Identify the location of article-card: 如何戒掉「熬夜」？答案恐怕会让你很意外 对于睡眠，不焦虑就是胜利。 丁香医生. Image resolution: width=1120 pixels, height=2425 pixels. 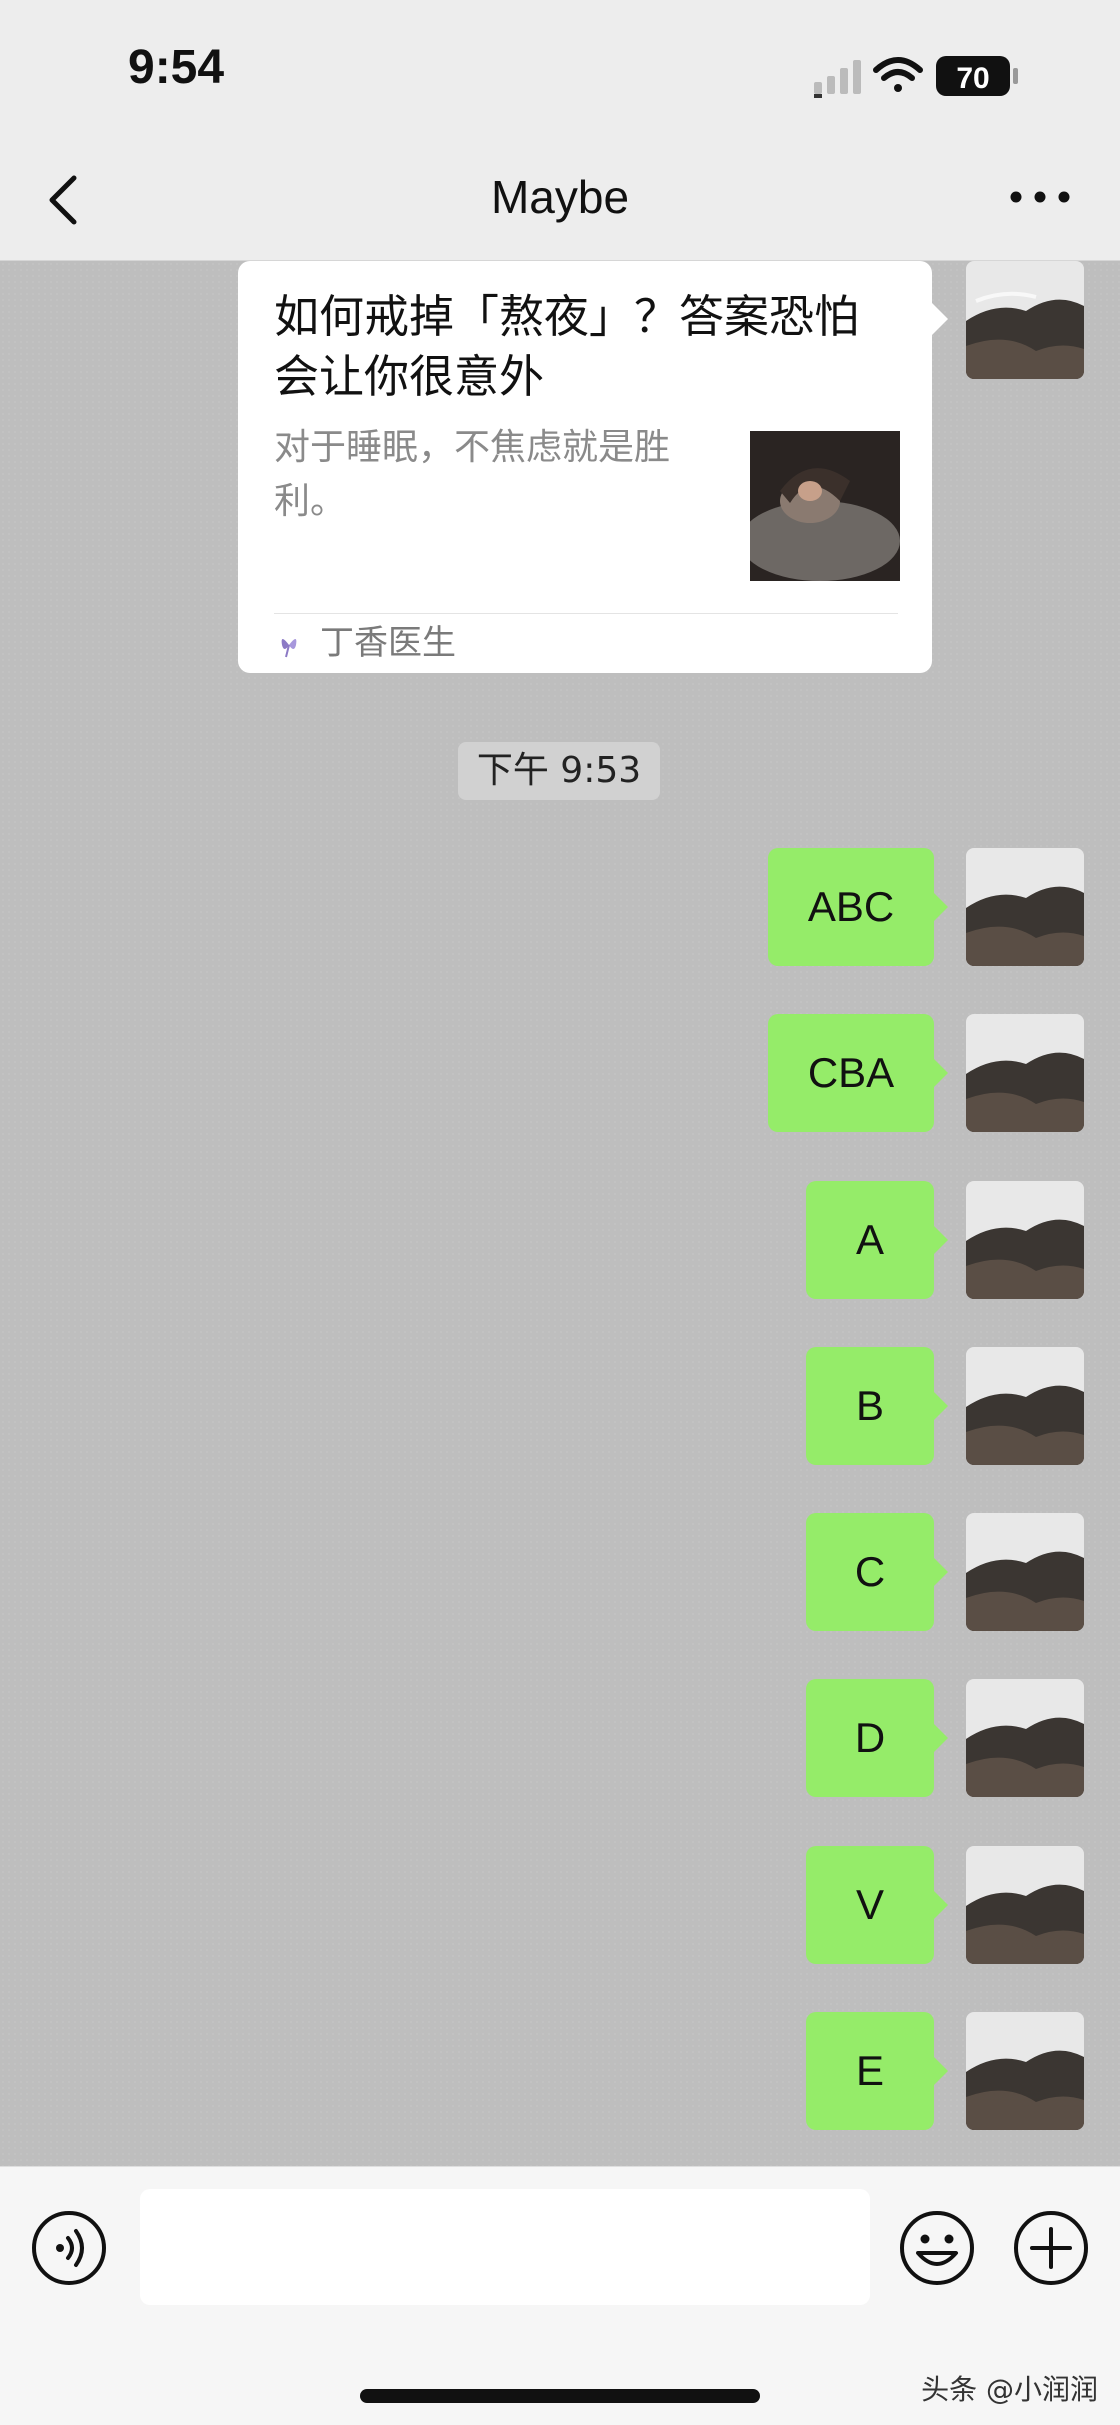
(593, 467).